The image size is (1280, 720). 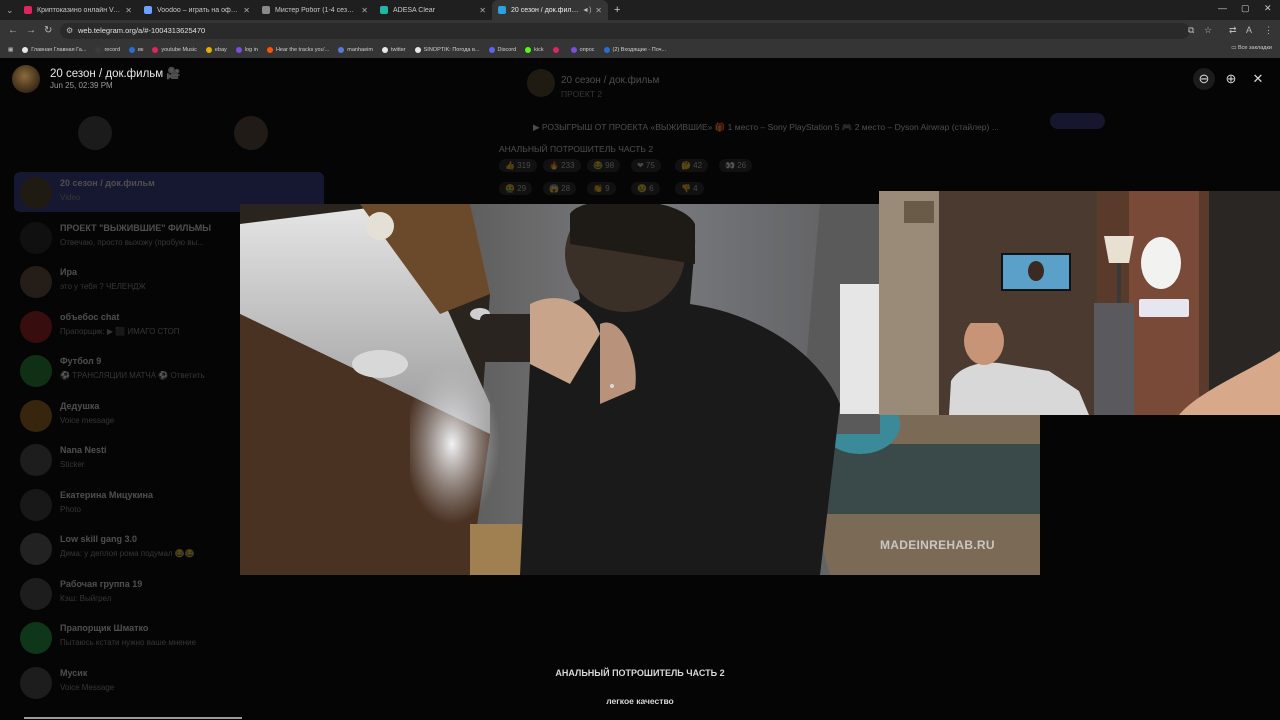 I want to click on chat-preview: Video, so click(x=70, y=197).